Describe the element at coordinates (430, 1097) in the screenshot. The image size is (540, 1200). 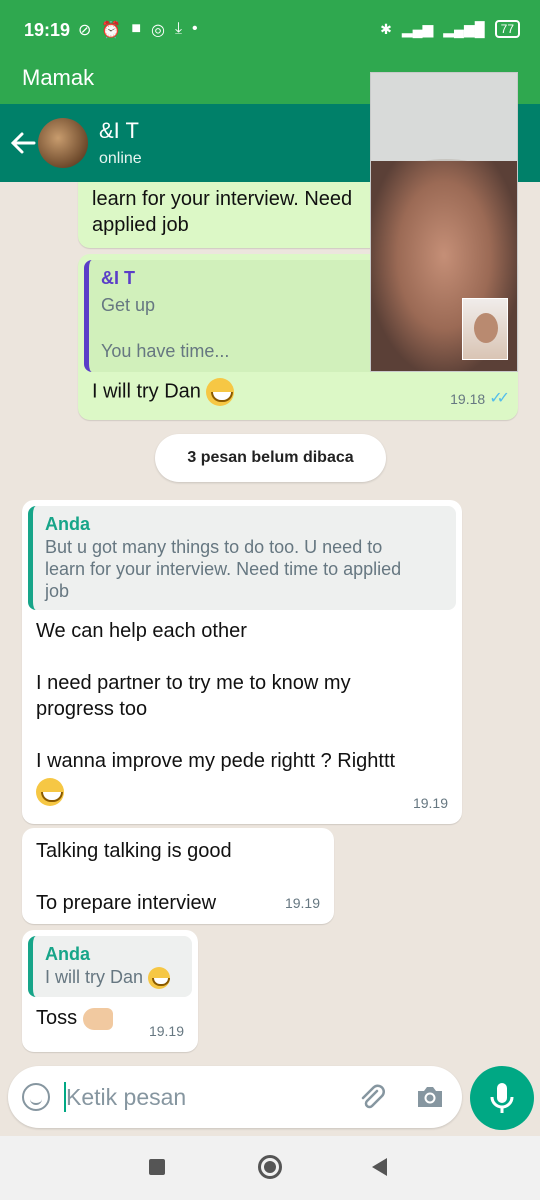
I see `camera-icon` at that location.